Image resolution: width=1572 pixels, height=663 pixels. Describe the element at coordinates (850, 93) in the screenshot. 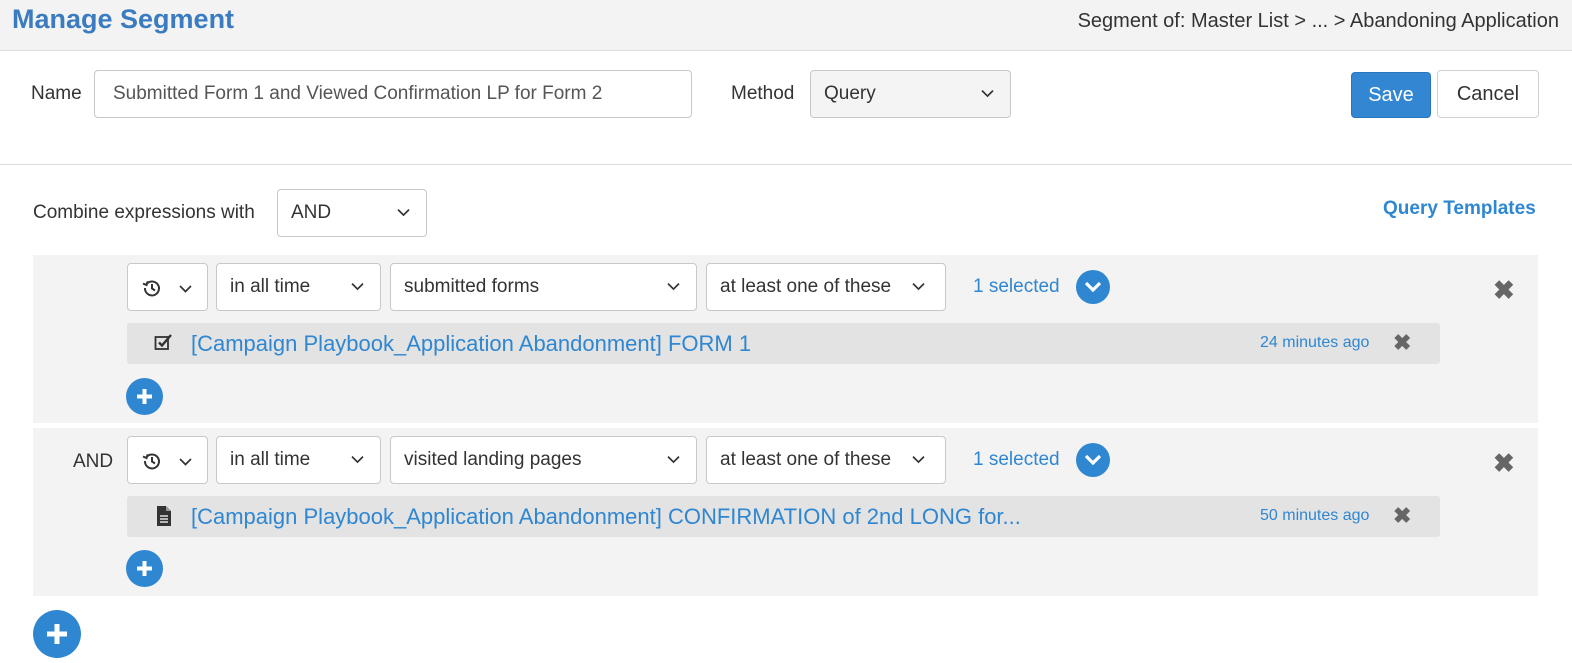

I see `method-select-value: Query` at that location.